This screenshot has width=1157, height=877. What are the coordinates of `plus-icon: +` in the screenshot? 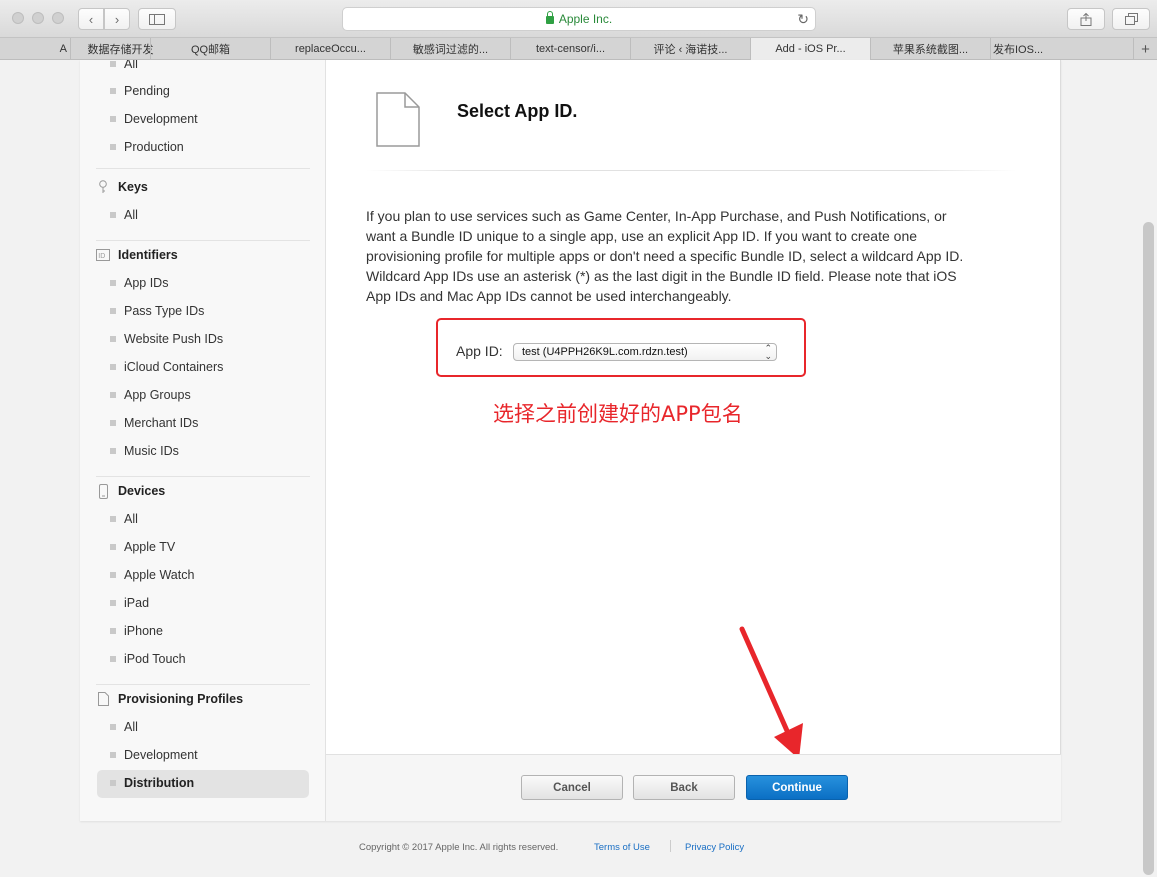 It's located at (1145, 49).